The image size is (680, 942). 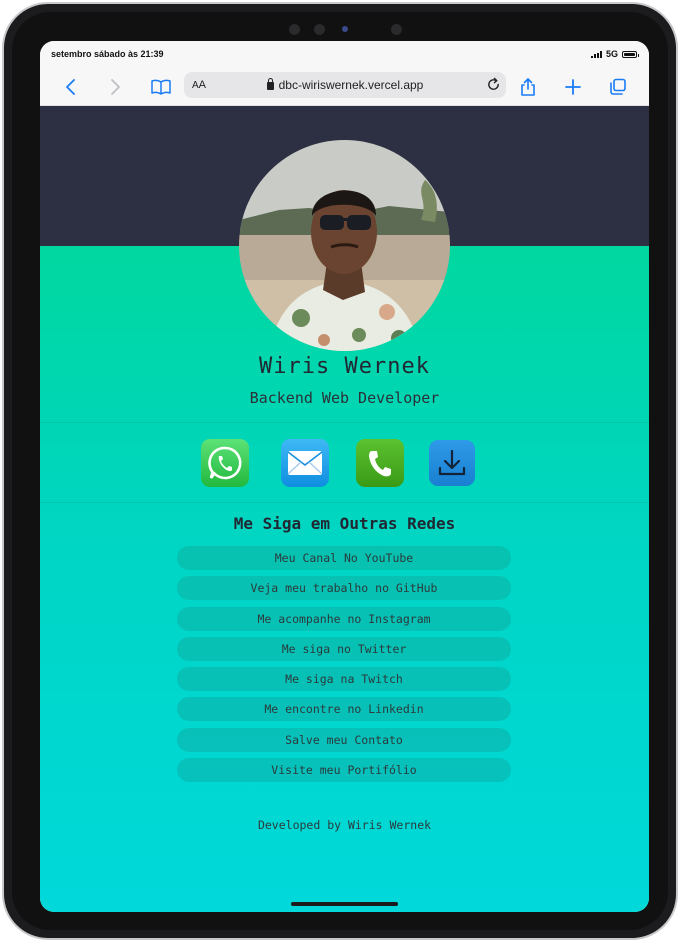 I want to click on network-label: 5G, so click(x=611, y=54).